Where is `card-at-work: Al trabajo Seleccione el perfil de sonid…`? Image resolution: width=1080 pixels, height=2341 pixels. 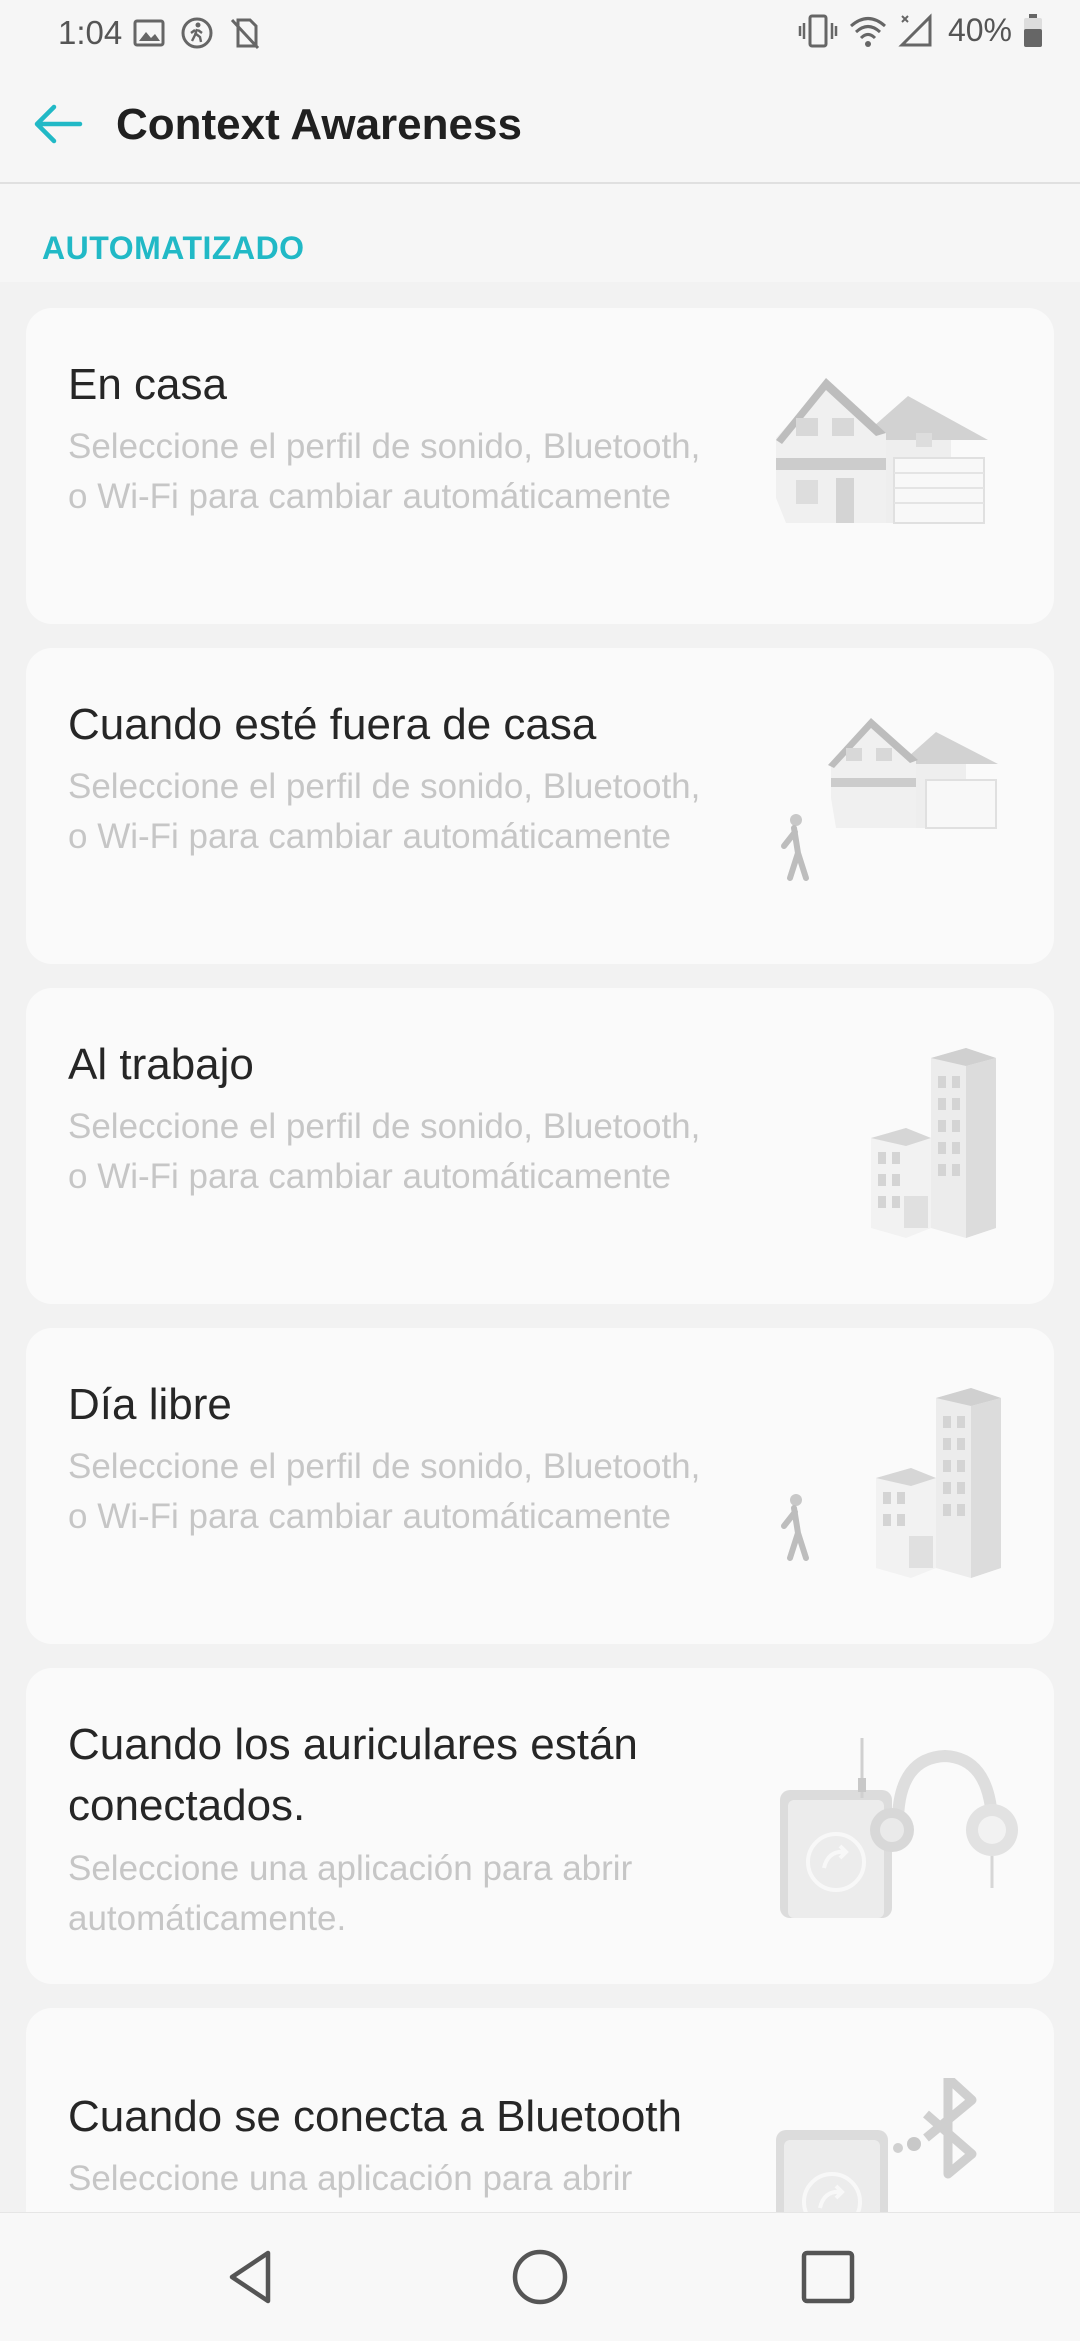 card-at-work: Al trabajo Seleccione el perfil de sonid… is located at coordinates (540, 1146).